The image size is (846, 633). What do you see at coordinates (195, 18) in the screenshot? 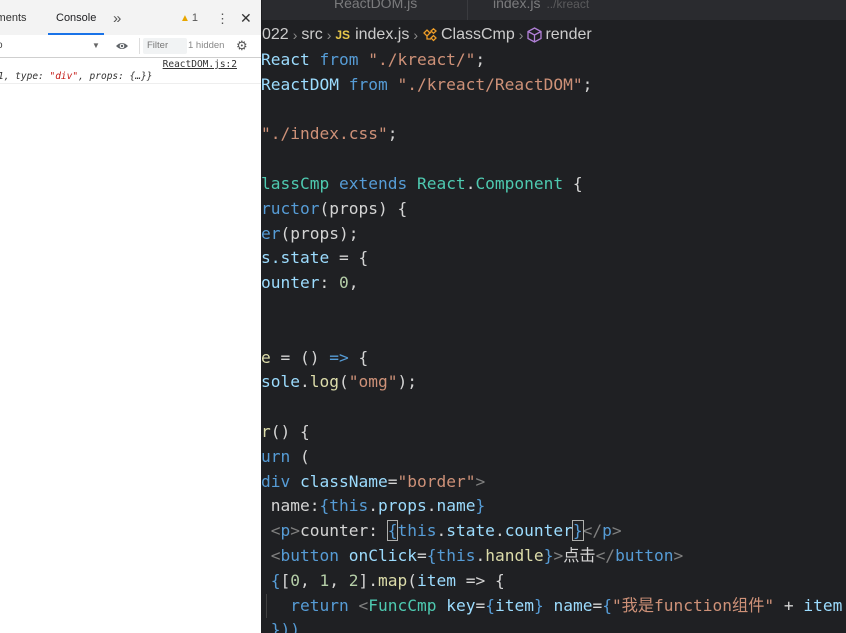
I see `warnings-count: 1` at bounding box center [195, 18].